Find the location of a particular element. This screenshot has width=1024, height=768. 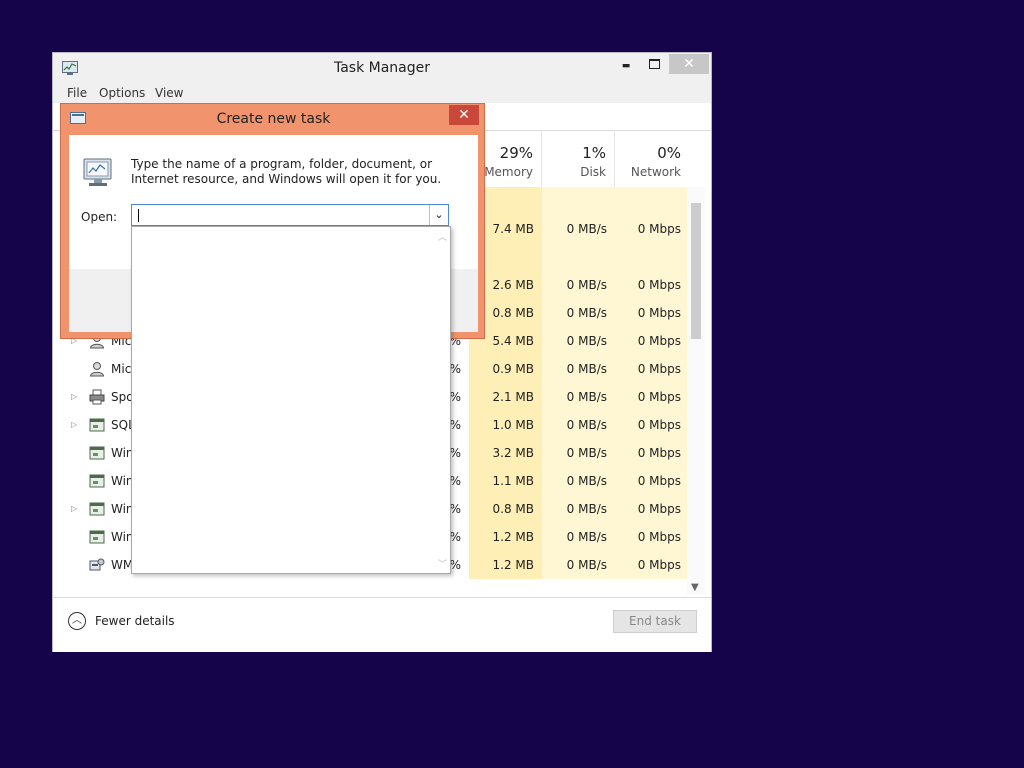

network-label: Network is located at coordinates (655, 172).